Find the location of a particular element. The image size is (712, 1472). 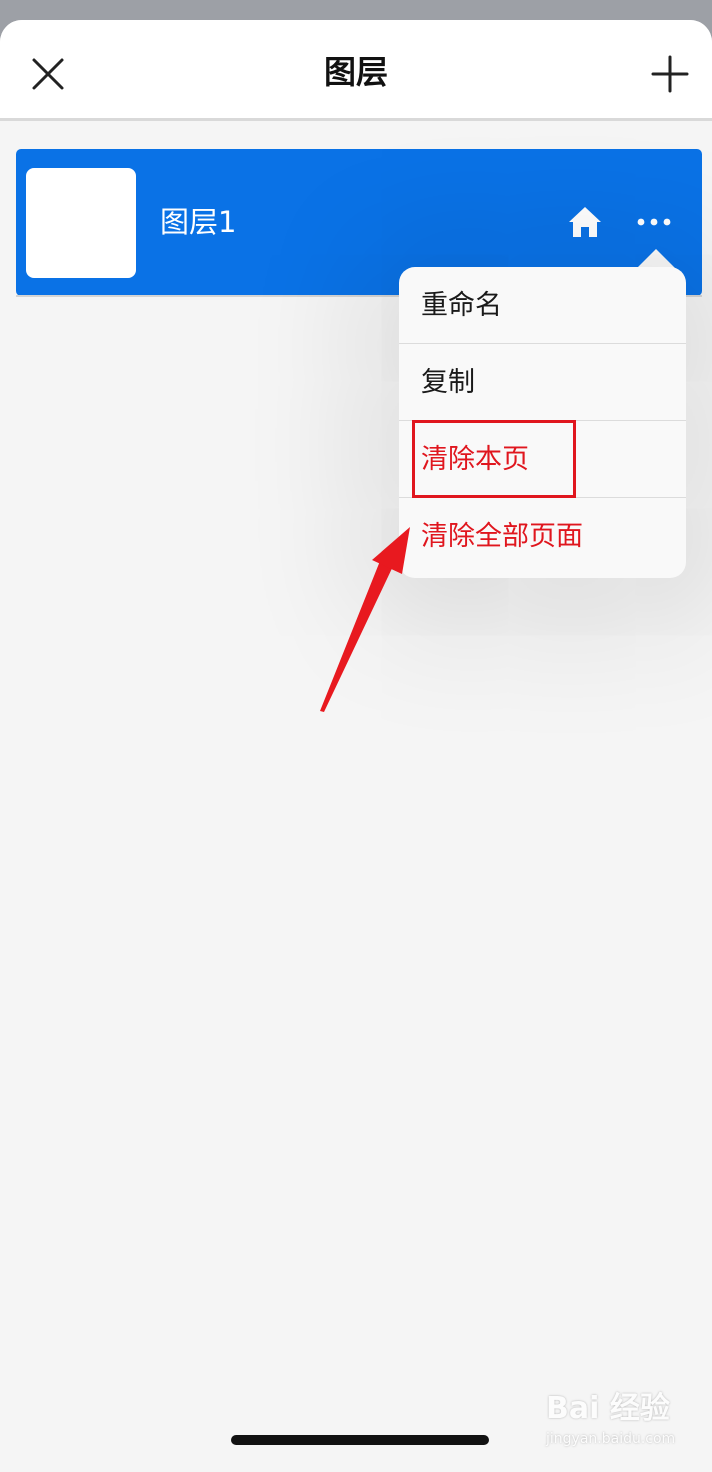

plus-icon is located at coordinates (670, 74).